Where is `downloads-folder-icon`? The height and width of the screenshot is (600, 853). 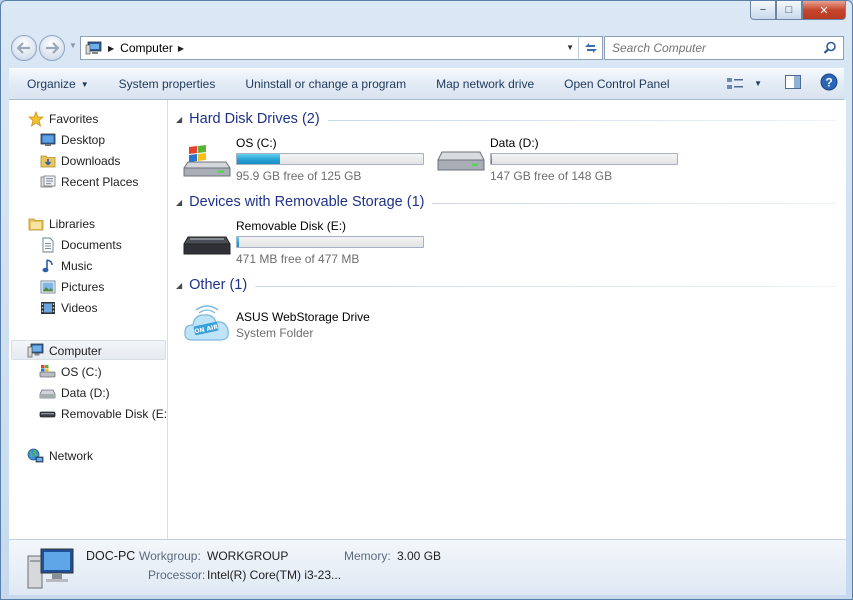
downloads-folder-icon is located at coordinates (47, 161).